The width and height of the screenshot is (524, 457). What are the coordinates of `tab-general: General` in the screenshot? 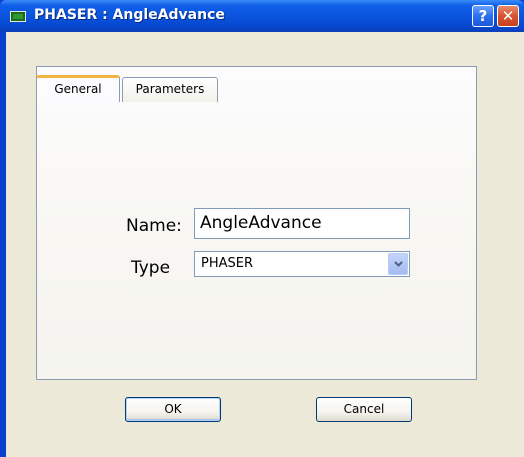 It's located at (78, 88).